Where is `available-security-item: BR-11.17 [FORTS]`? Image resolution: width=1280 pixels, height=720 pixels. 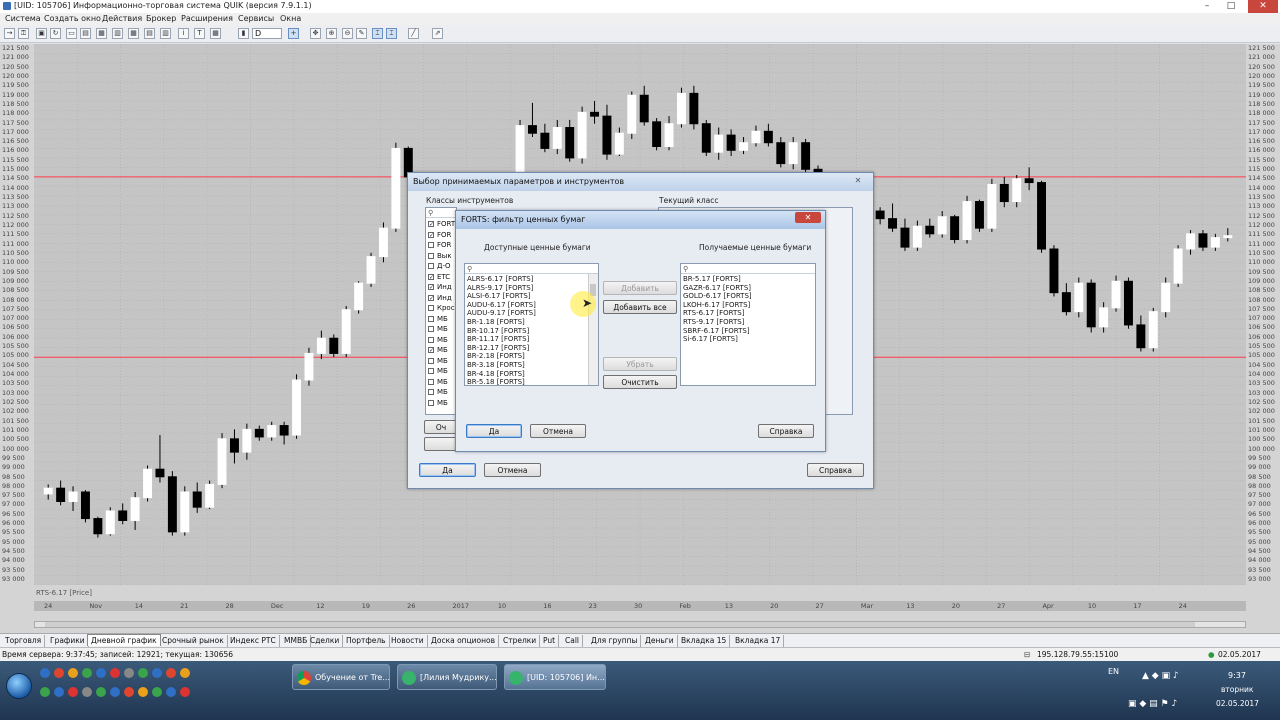 available-security-item: BR-11.17 [FORTS] is located at coordinates (498, 339).